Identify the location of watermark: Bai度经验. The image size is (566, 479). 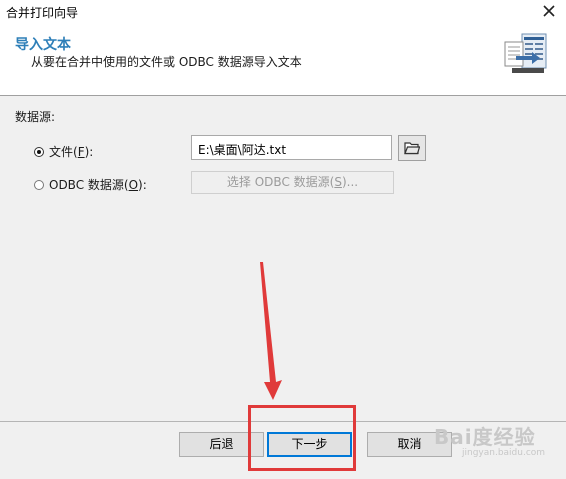
(485, 437).